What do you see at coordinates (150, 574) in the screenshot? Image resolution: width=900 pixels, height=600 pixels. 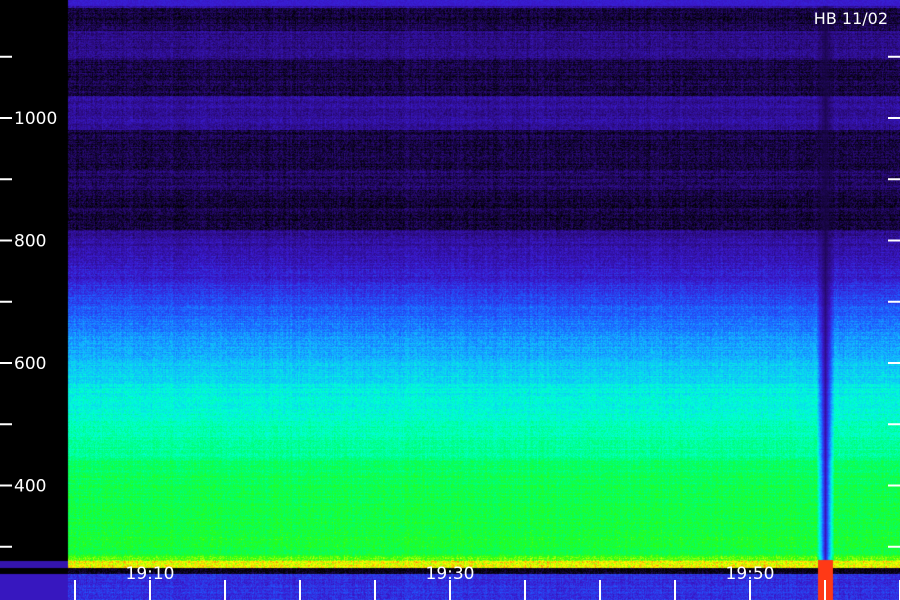 I see `x-tick-label: 19:10` at bounding box center [150, 574].